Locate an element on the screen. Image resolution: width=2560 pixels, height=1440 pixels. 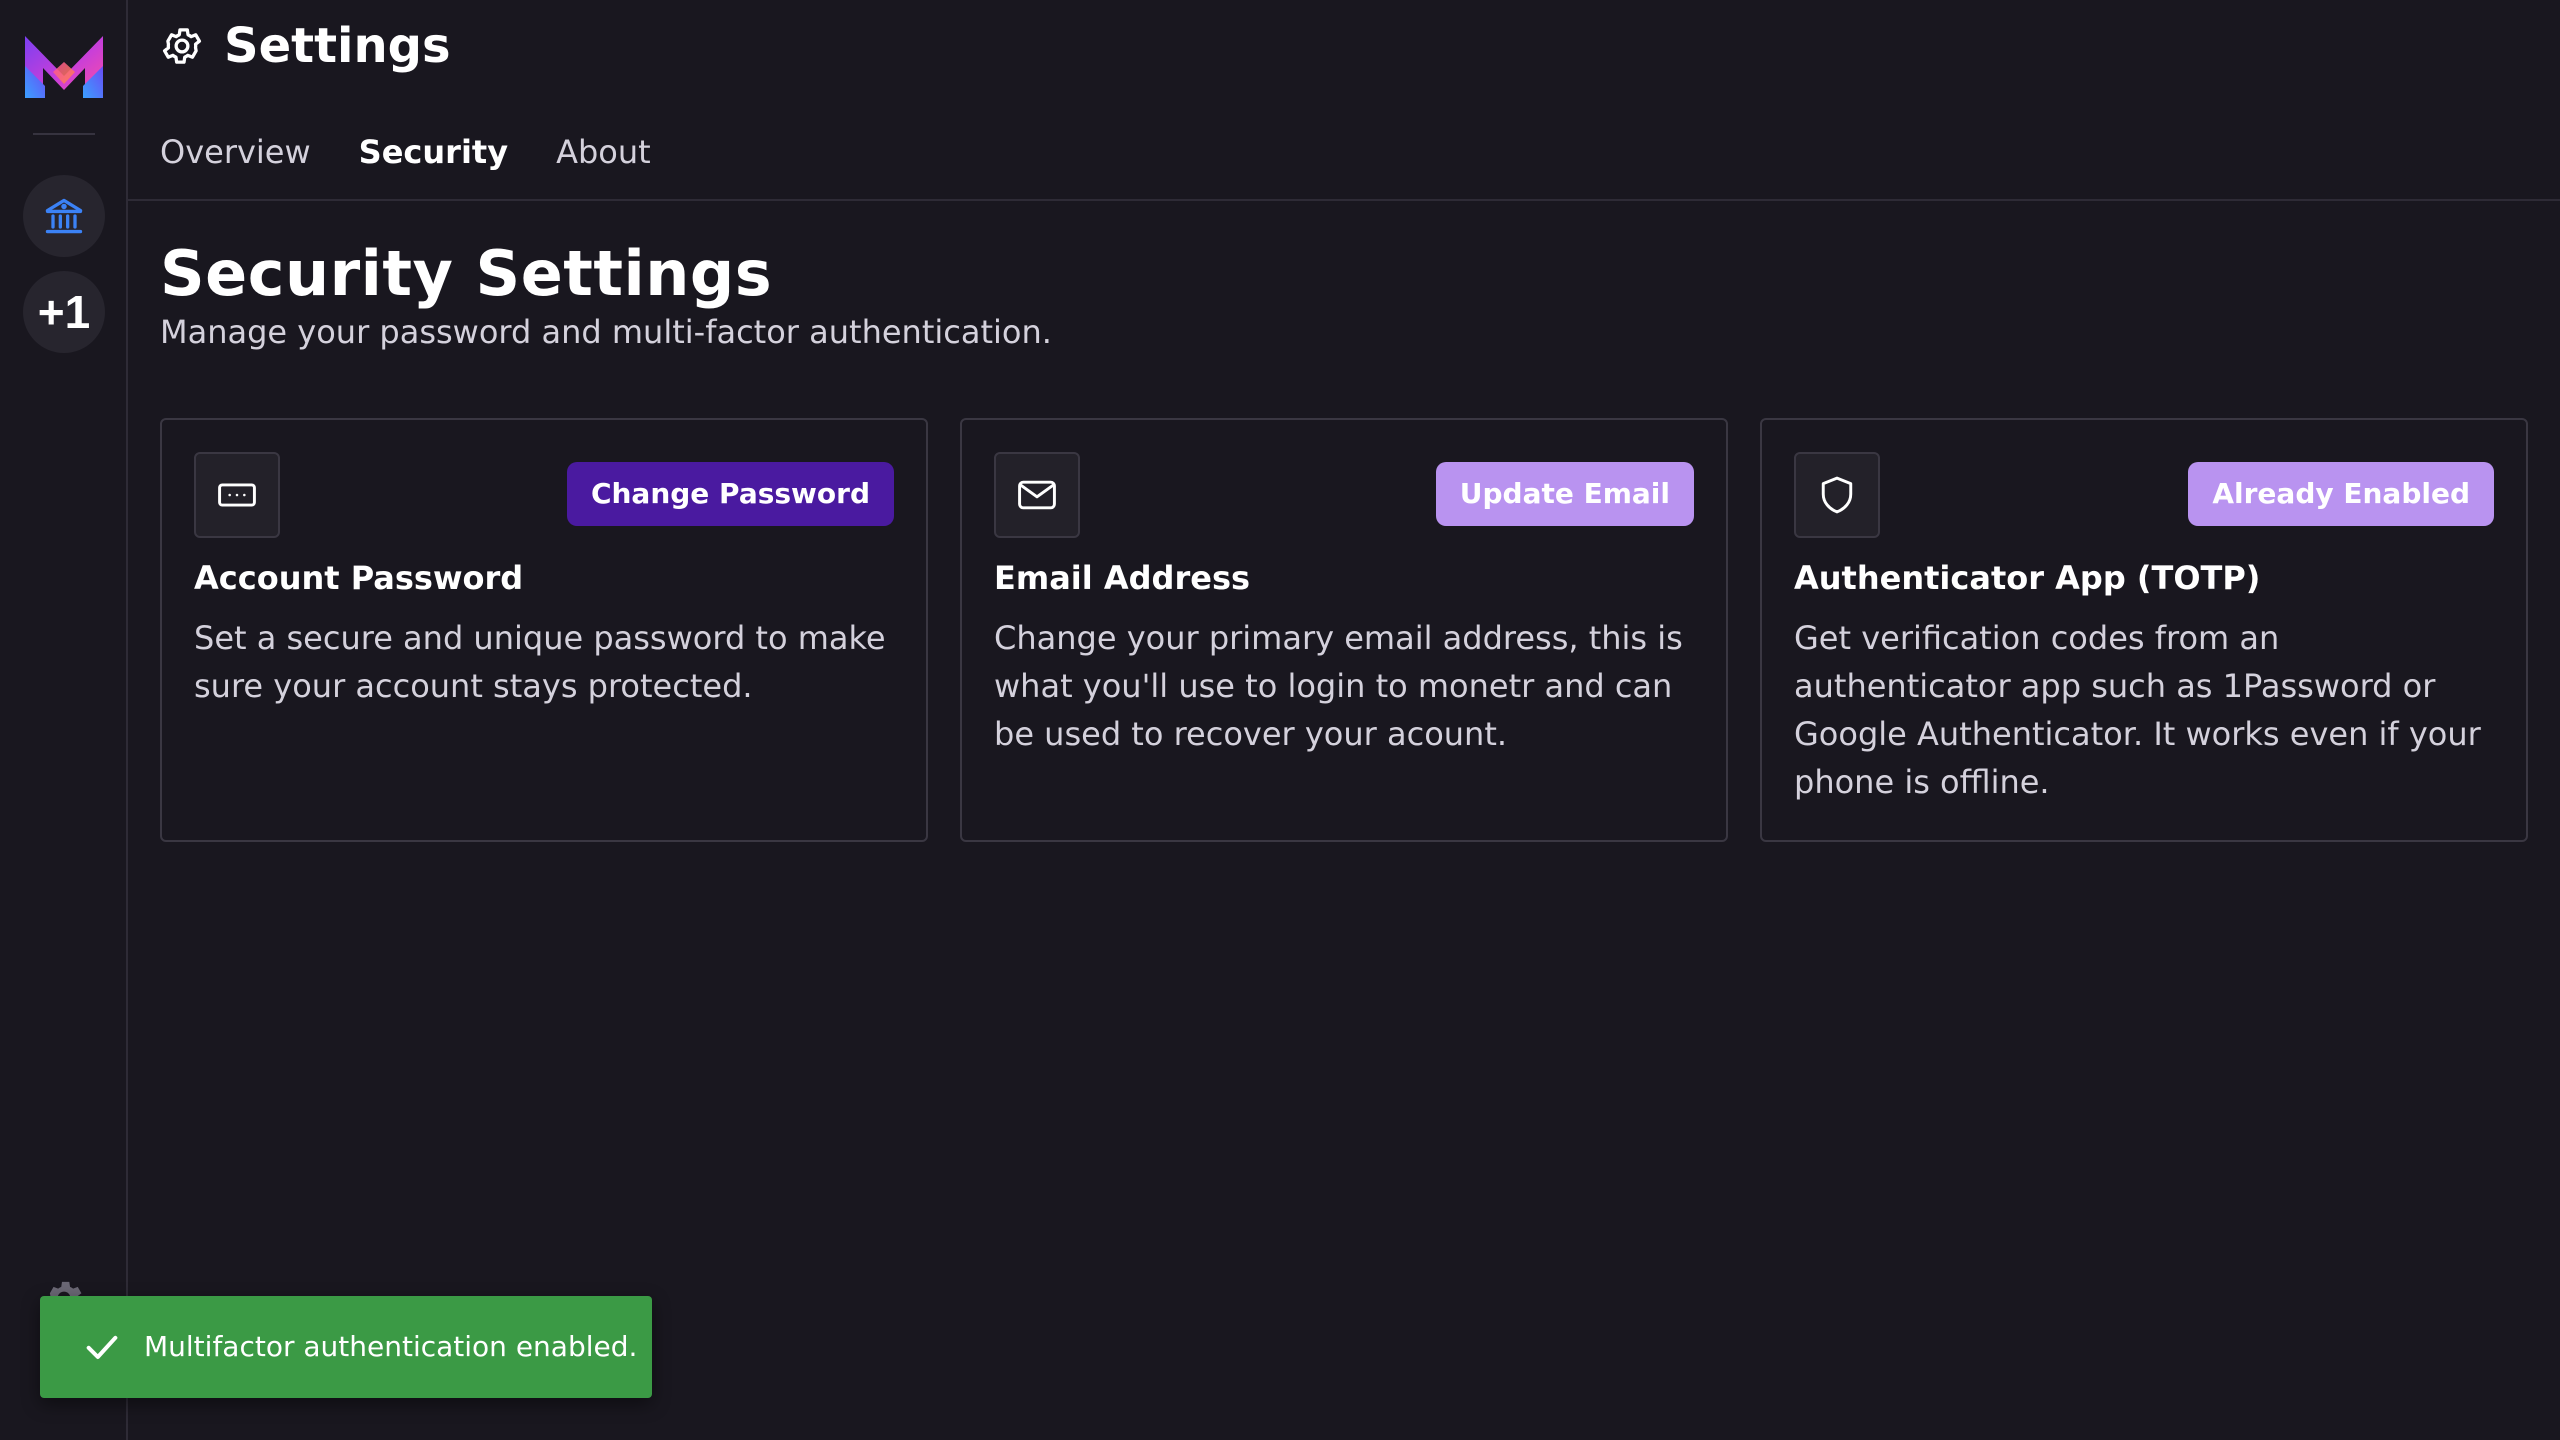
tab-security: Security is located at coordinates (433, 156).